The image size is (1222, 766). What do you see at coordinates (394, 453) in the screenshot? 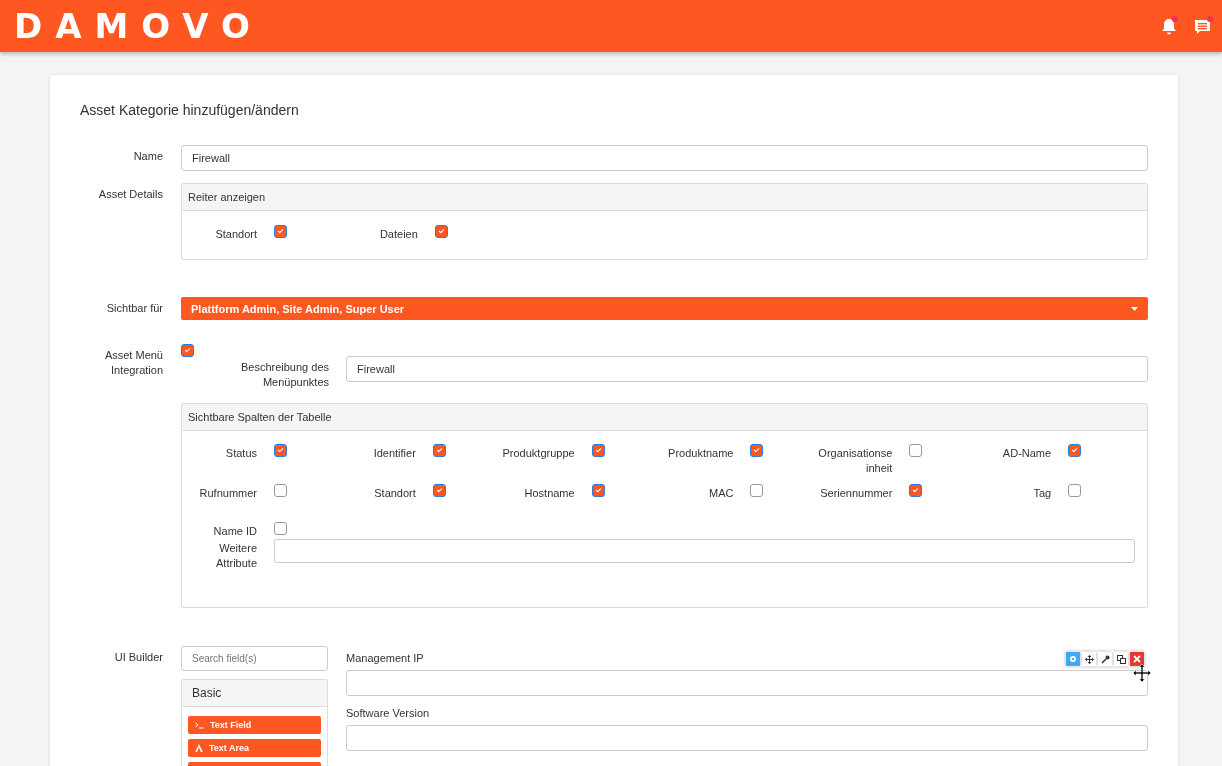
I see `checkbox-label: Identifier` at bounding box center [394, 453].